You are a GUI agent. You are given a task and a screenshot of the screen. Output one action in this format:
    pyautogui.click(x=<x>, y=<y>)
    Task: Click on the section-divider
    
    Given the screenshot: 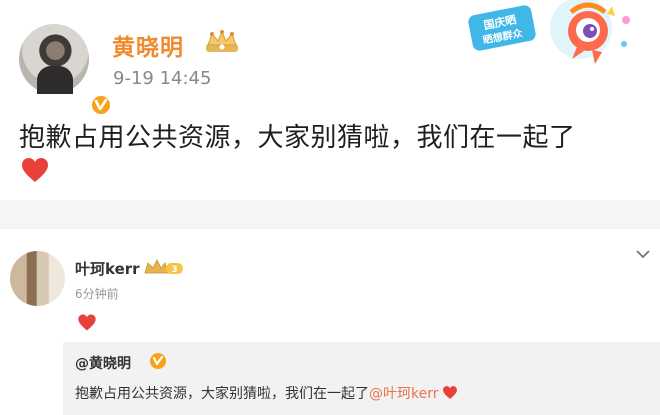 What is the action you would take?
    pyautogui.click(x=330, y=214)
    